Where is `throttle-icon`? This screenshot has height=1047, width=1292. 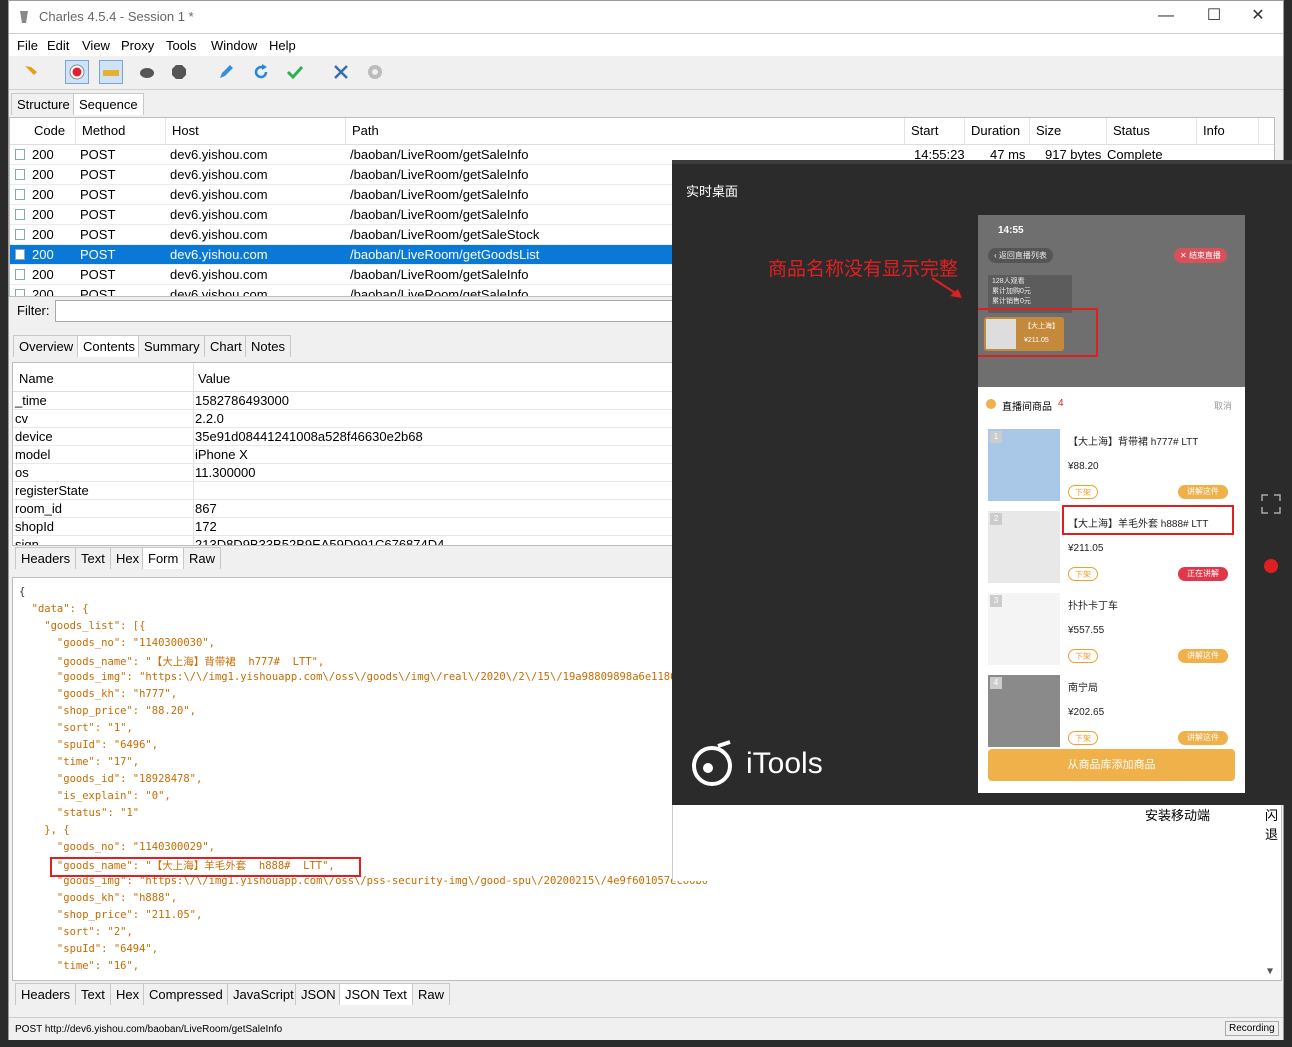 throttle-icon is located at coordinates (111, 73).